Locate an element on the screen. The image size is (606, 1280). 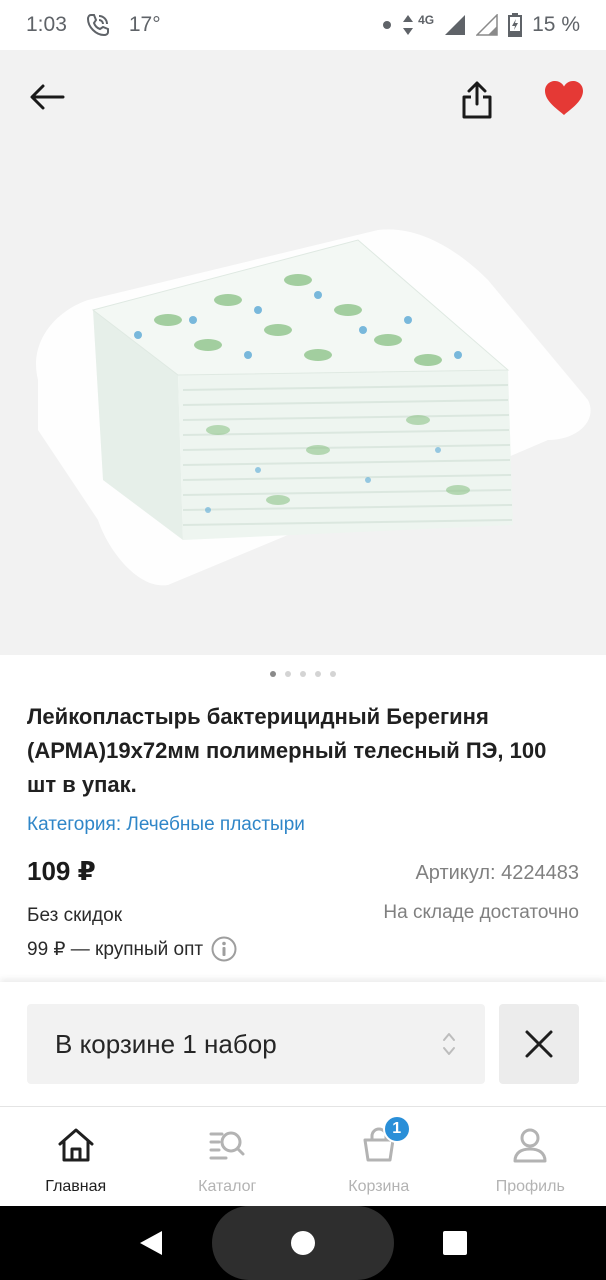
image-carousel-dots is located at coordinates (303, 674).